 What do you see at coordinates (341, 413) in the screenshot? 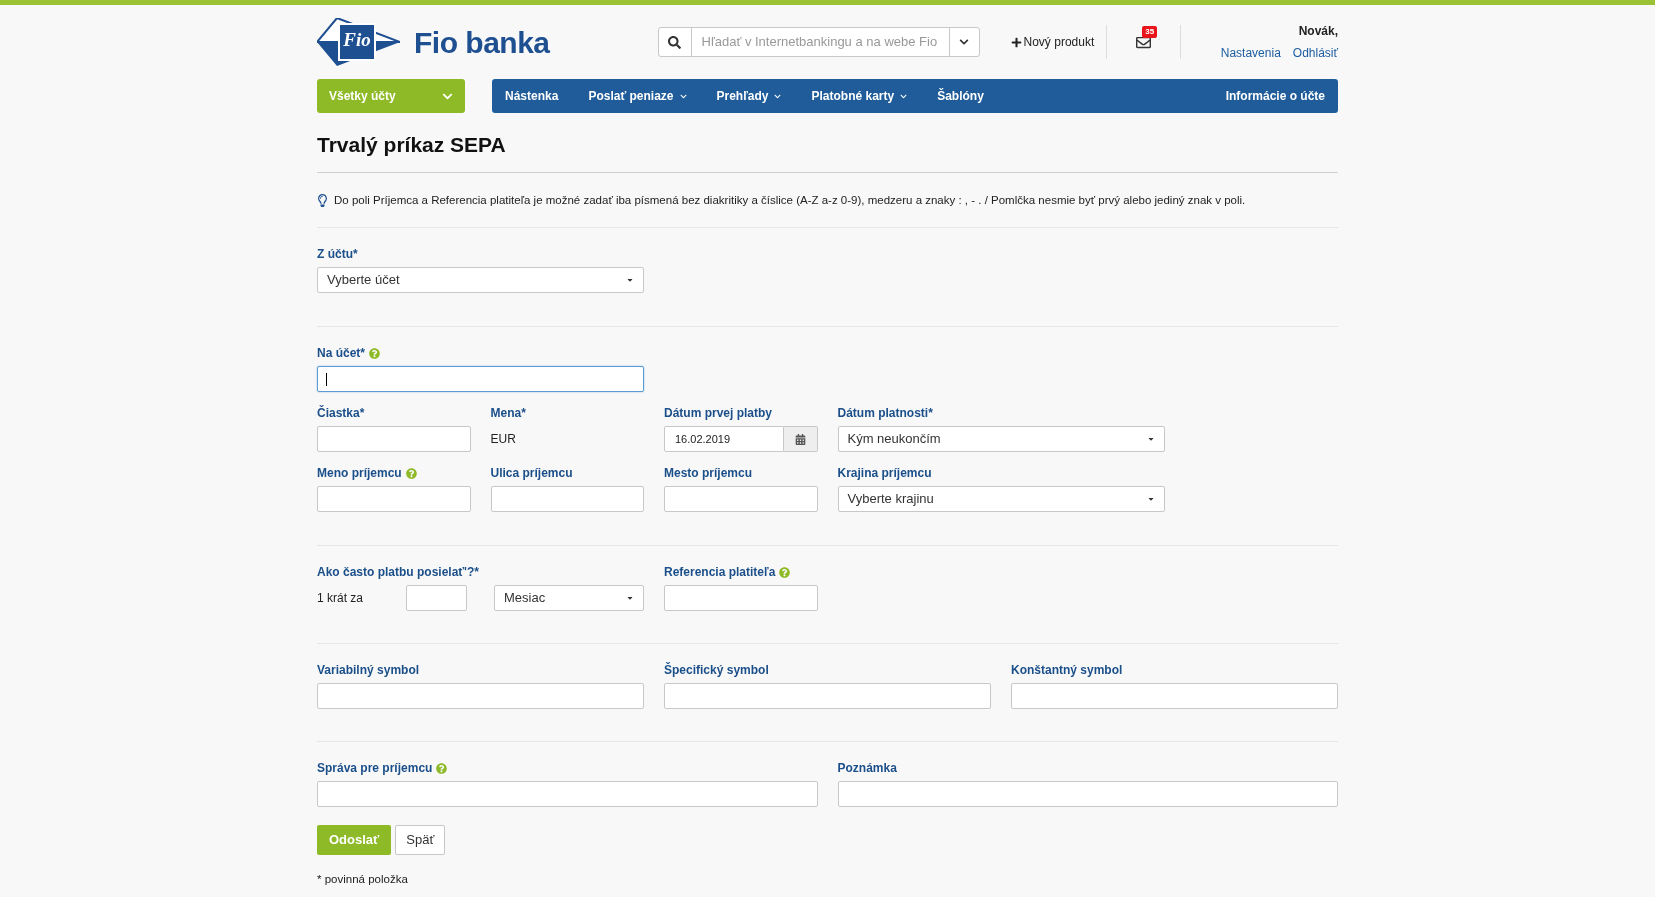
I see `field-label: Čiastka*` at bounding box center [341, 413].